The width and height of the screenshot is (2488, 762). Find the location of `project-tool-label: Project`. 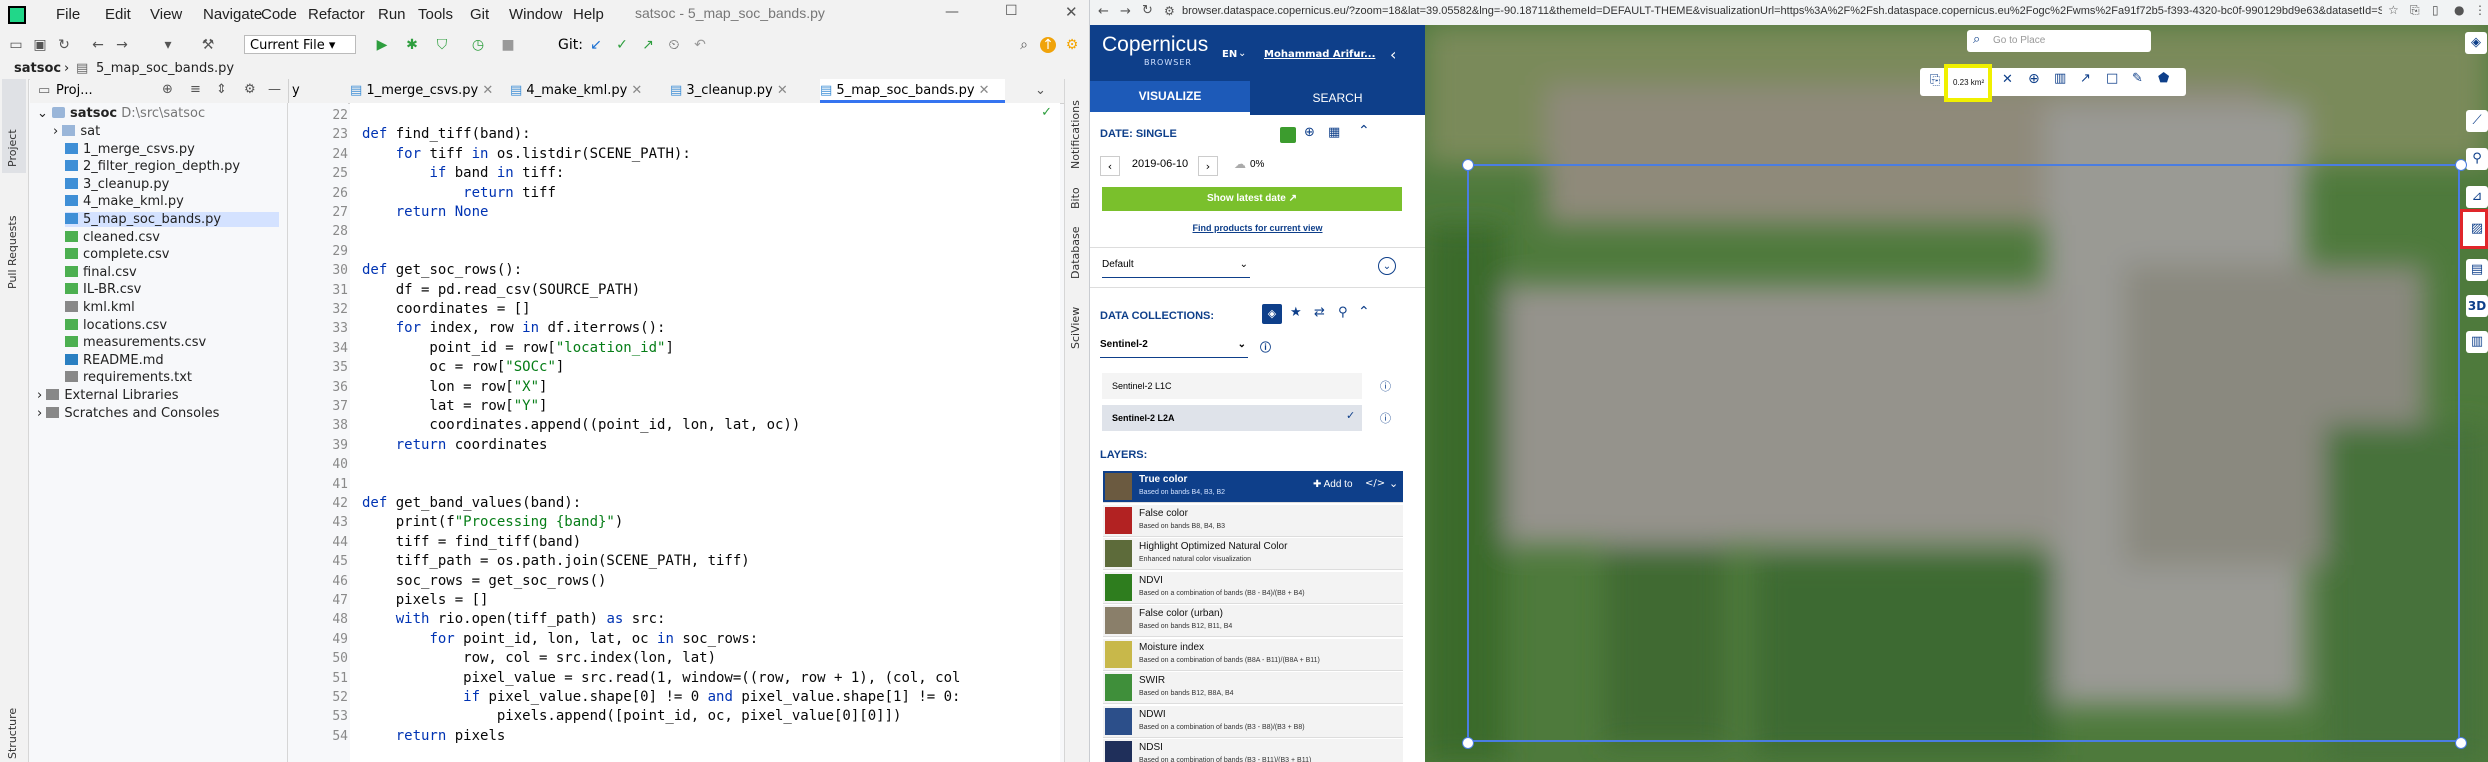

project-tool-label: Project is located at coordinates (12, 148).